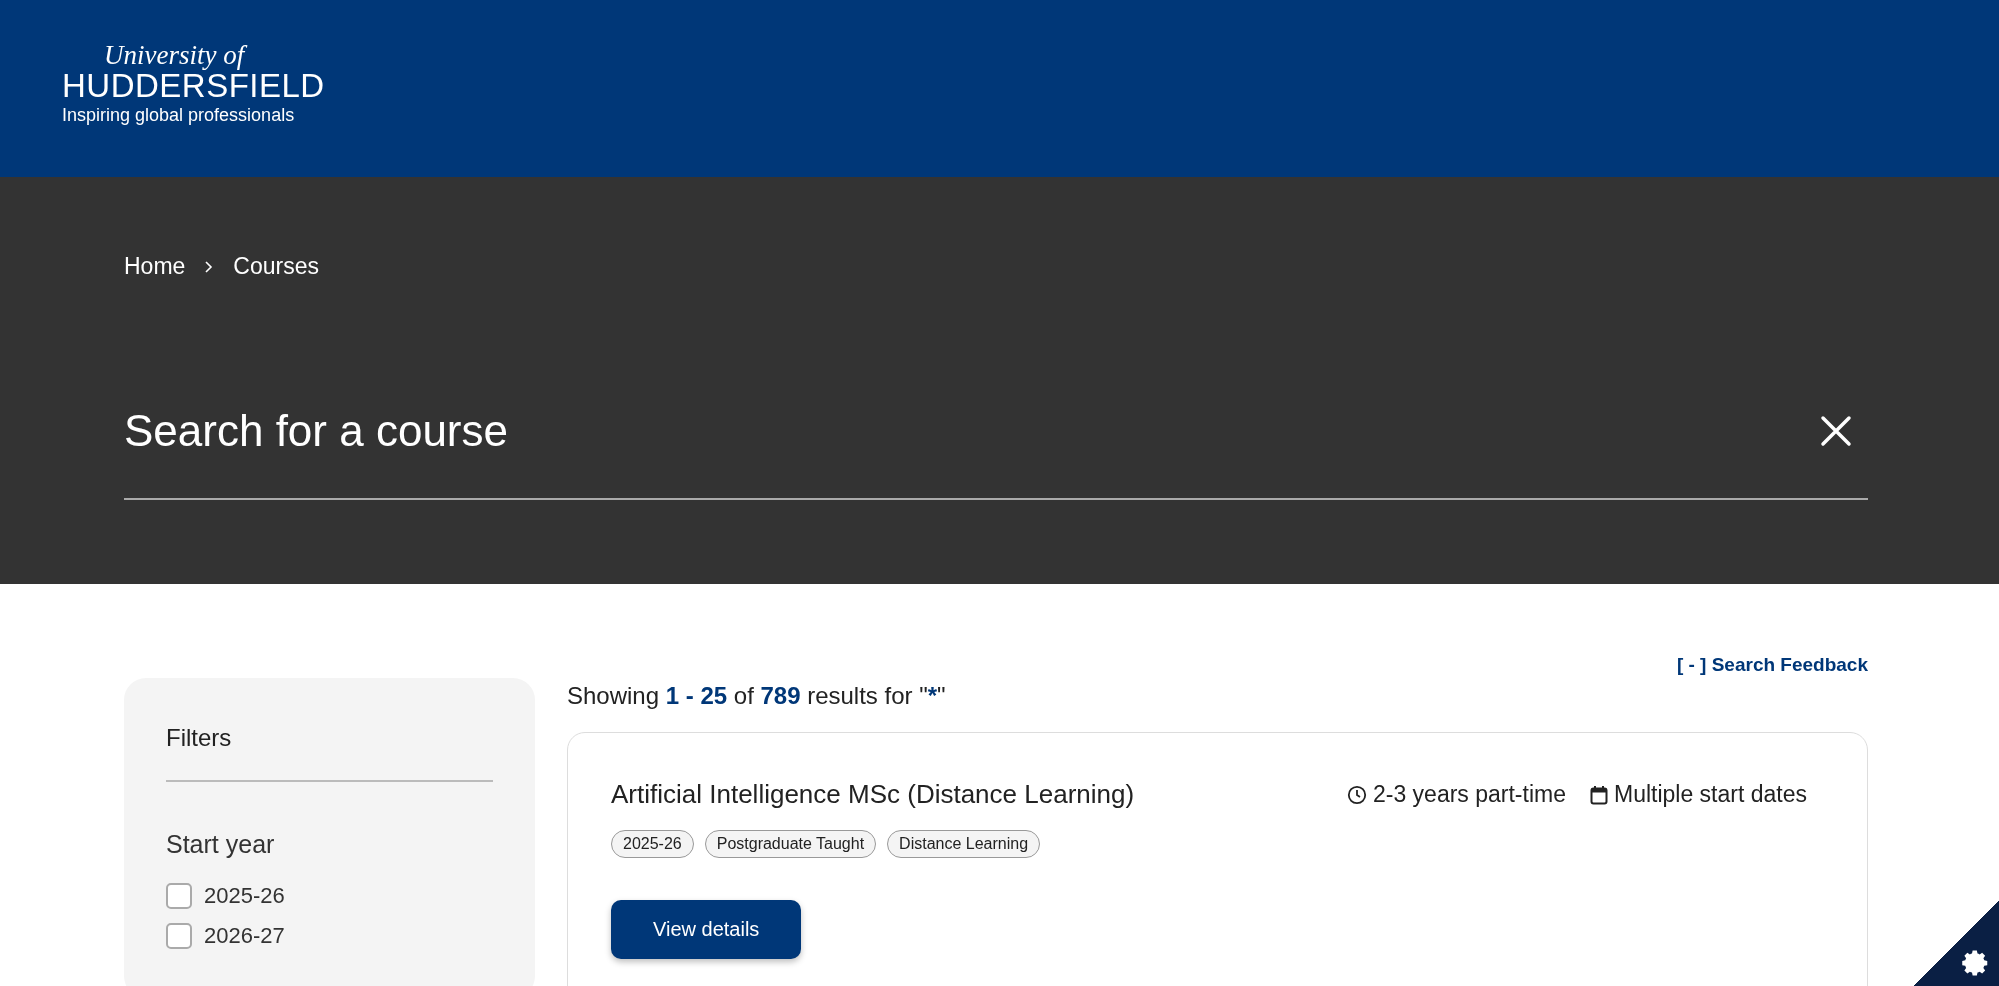  What do you see at coordinates (652, 844) in the screenshot?
I see `course-tag: 2025-26` at bounding box center [652, 844].